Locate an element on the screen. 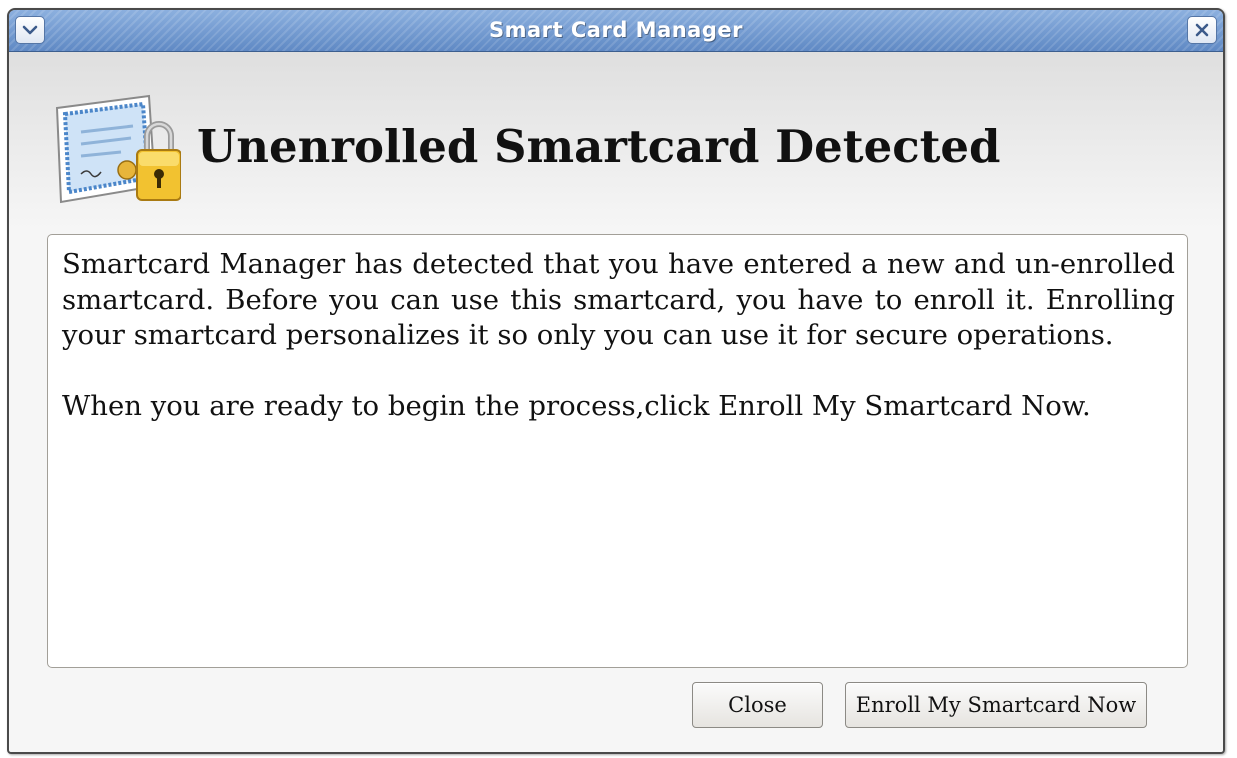 The height and width of the screenshot is (758, 1237). window-title: Smart Card Manager is located at coordinates (616, 30).